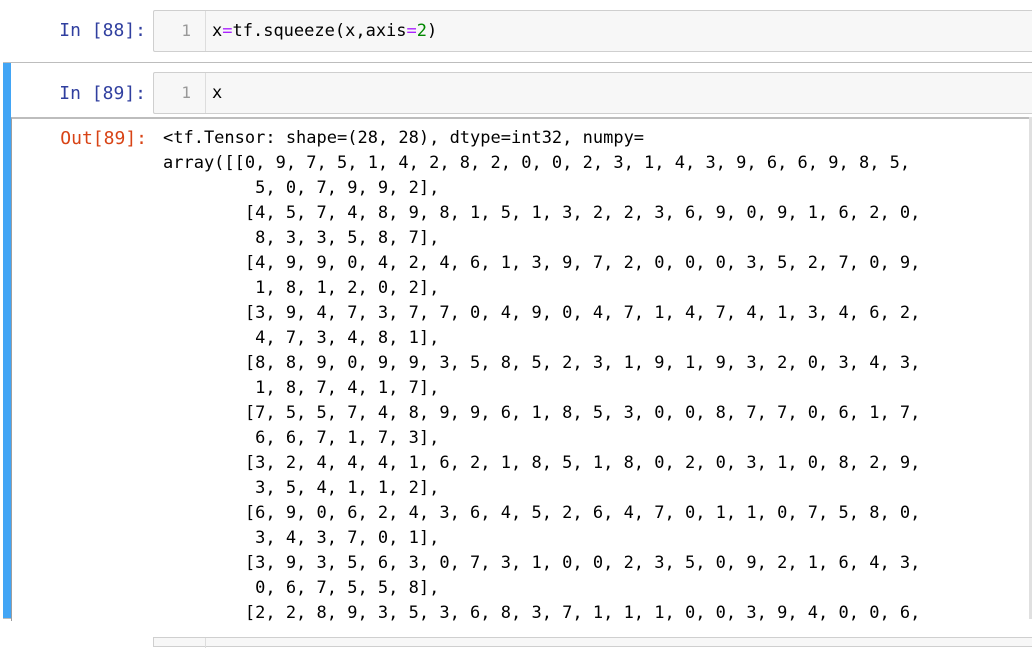  Describe the element at coordinates (7, 340) in the screenshot. I see `selected-cell-indicator` at that location.